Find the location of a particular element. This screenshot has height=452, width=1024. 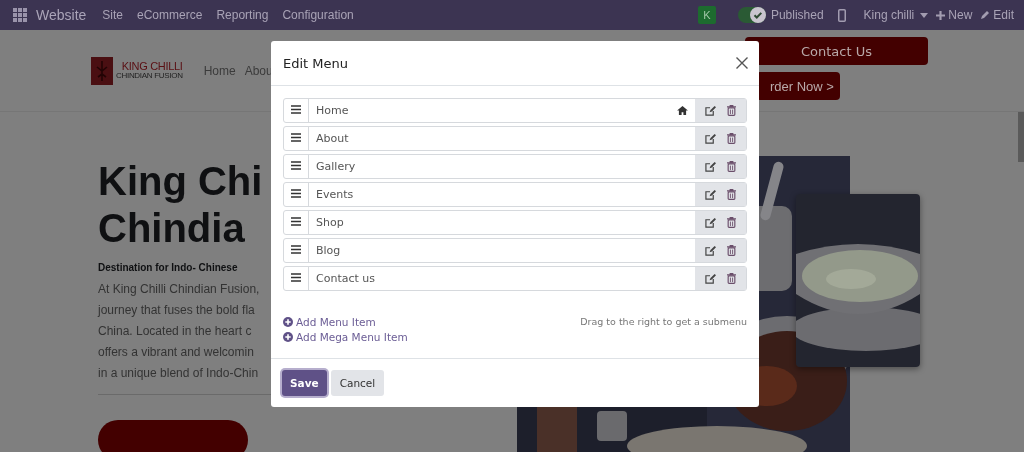

avatar: K is located at coordinates (706, 15).